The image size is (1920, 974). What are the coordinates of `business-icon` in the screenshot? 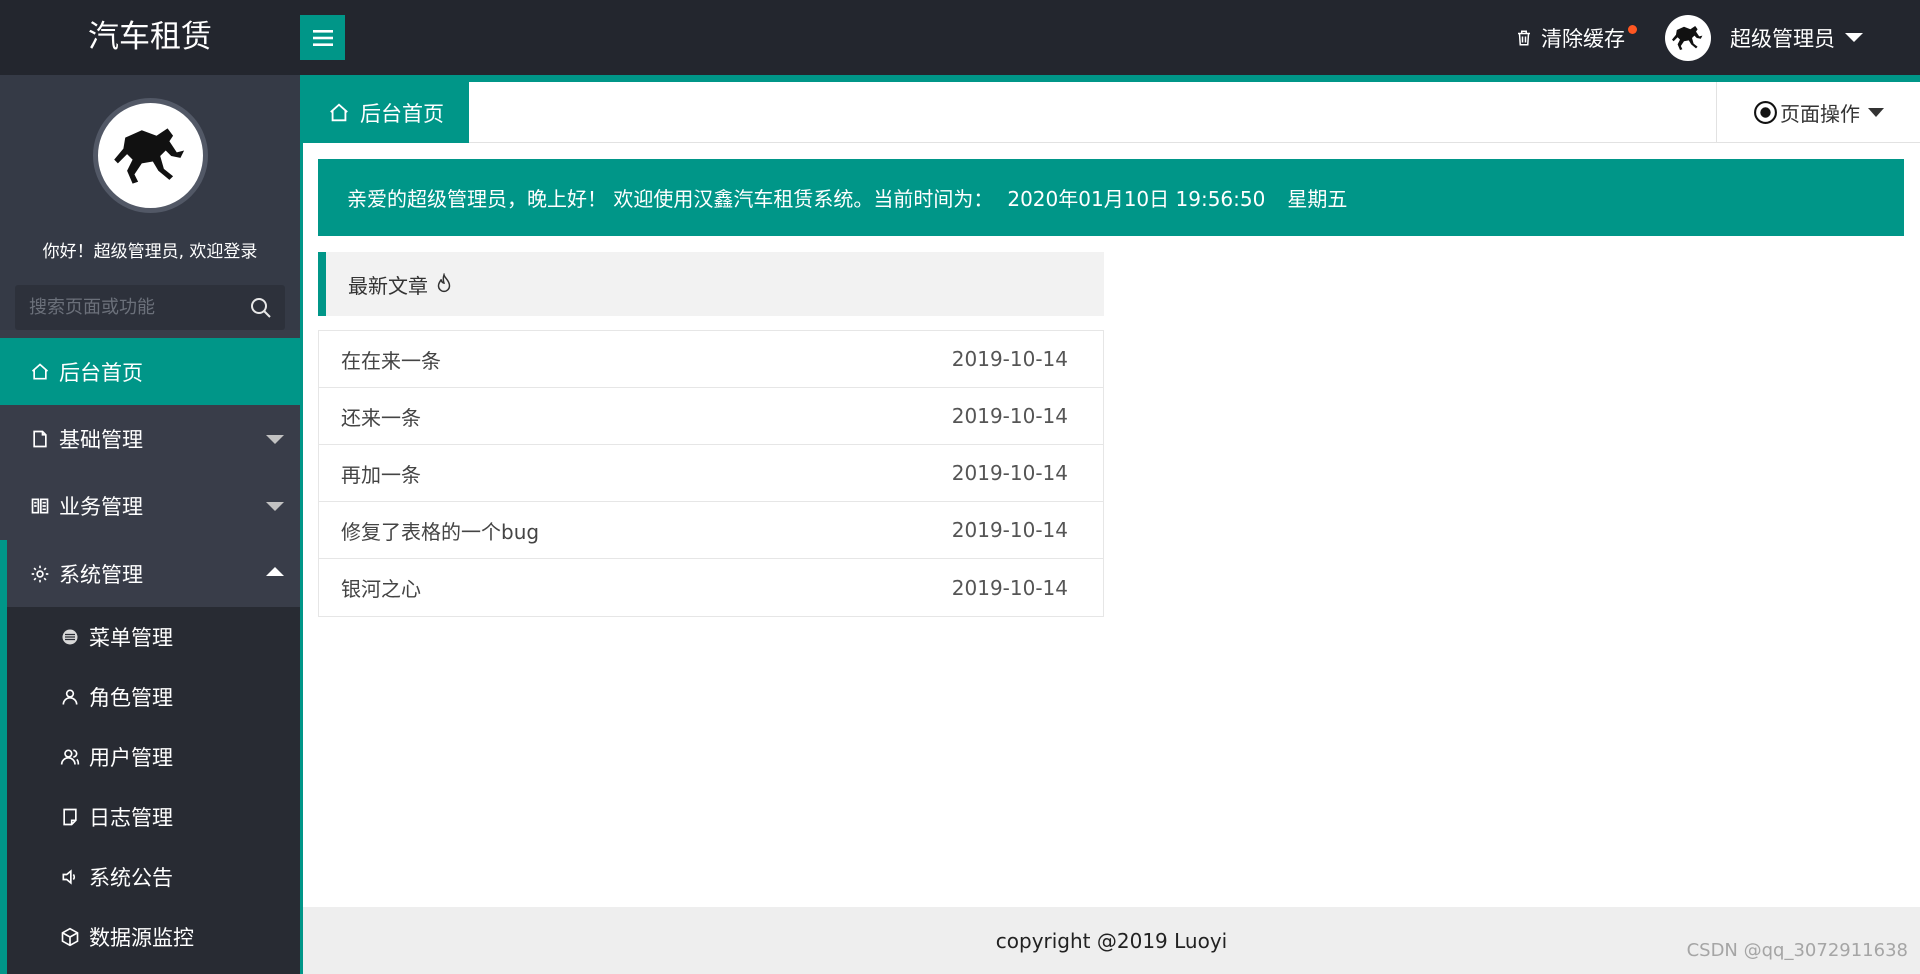 It's located at (40, 505).